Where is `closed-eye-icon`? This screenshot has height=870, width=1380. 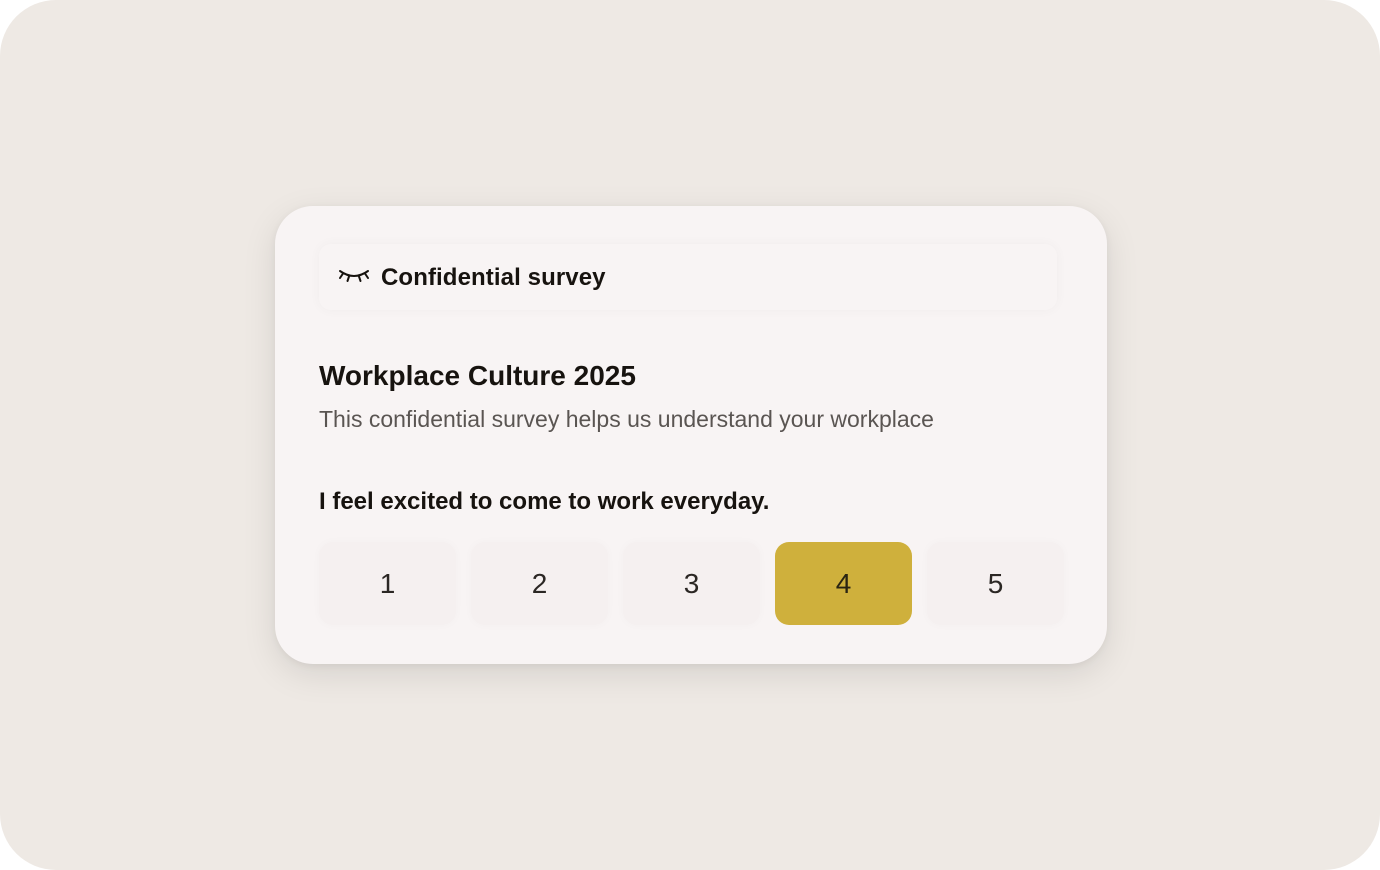 closed-eye-icon is located at coordinates (354, 276).